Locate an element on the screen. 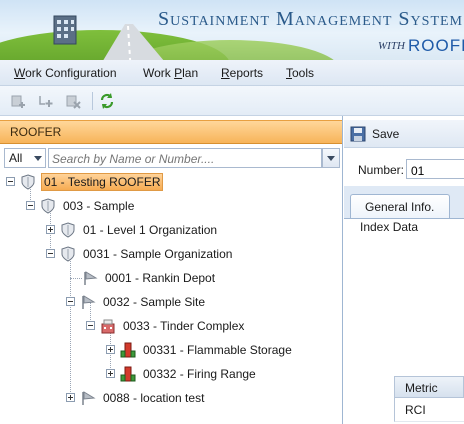 This screenshot has height=424, width=464. tree-node-label: 0001 - Rankin Depot is located at coordinates (160, 278).